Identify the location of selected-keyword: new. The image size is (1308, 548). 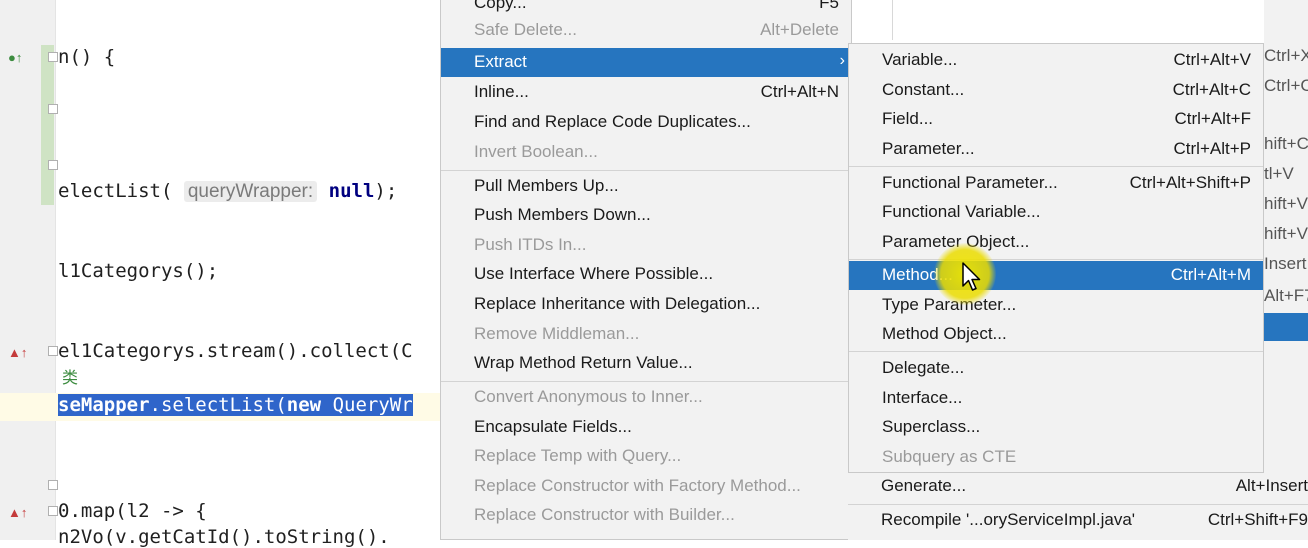
(304, 405).